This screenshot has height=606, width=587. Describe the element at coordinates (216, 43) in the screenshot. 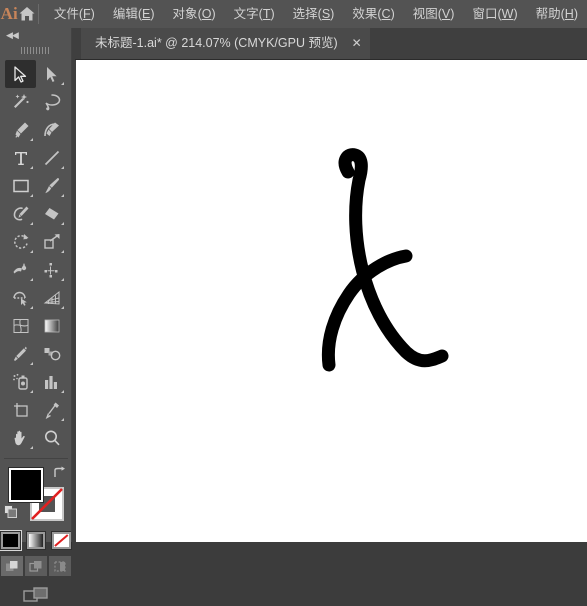

I see `document-tab-title: 未标题-1.ai* @ 214.07% (CMYK/GPU 预览)` at that location.